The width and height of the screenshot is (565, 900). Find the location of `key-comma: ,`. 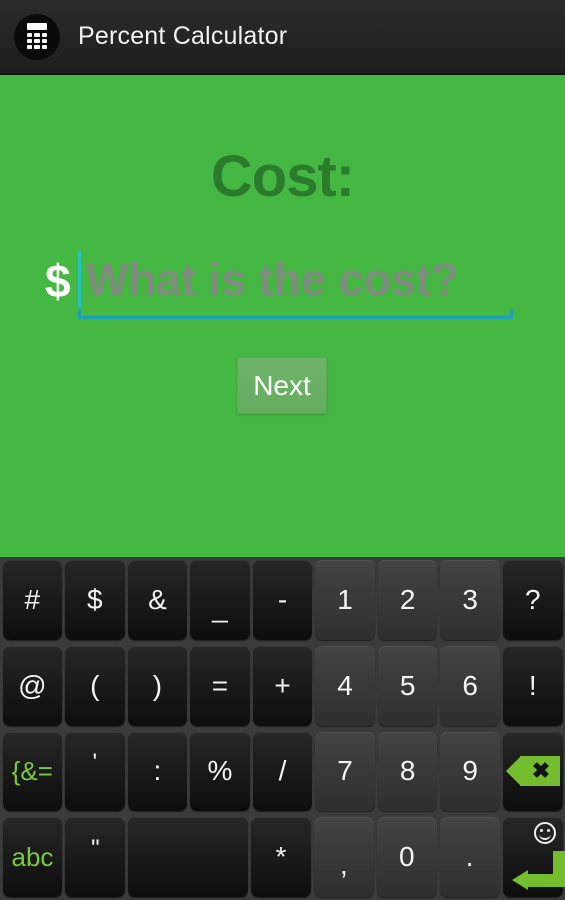

key-comma: , is located at coordinates (343, 857).